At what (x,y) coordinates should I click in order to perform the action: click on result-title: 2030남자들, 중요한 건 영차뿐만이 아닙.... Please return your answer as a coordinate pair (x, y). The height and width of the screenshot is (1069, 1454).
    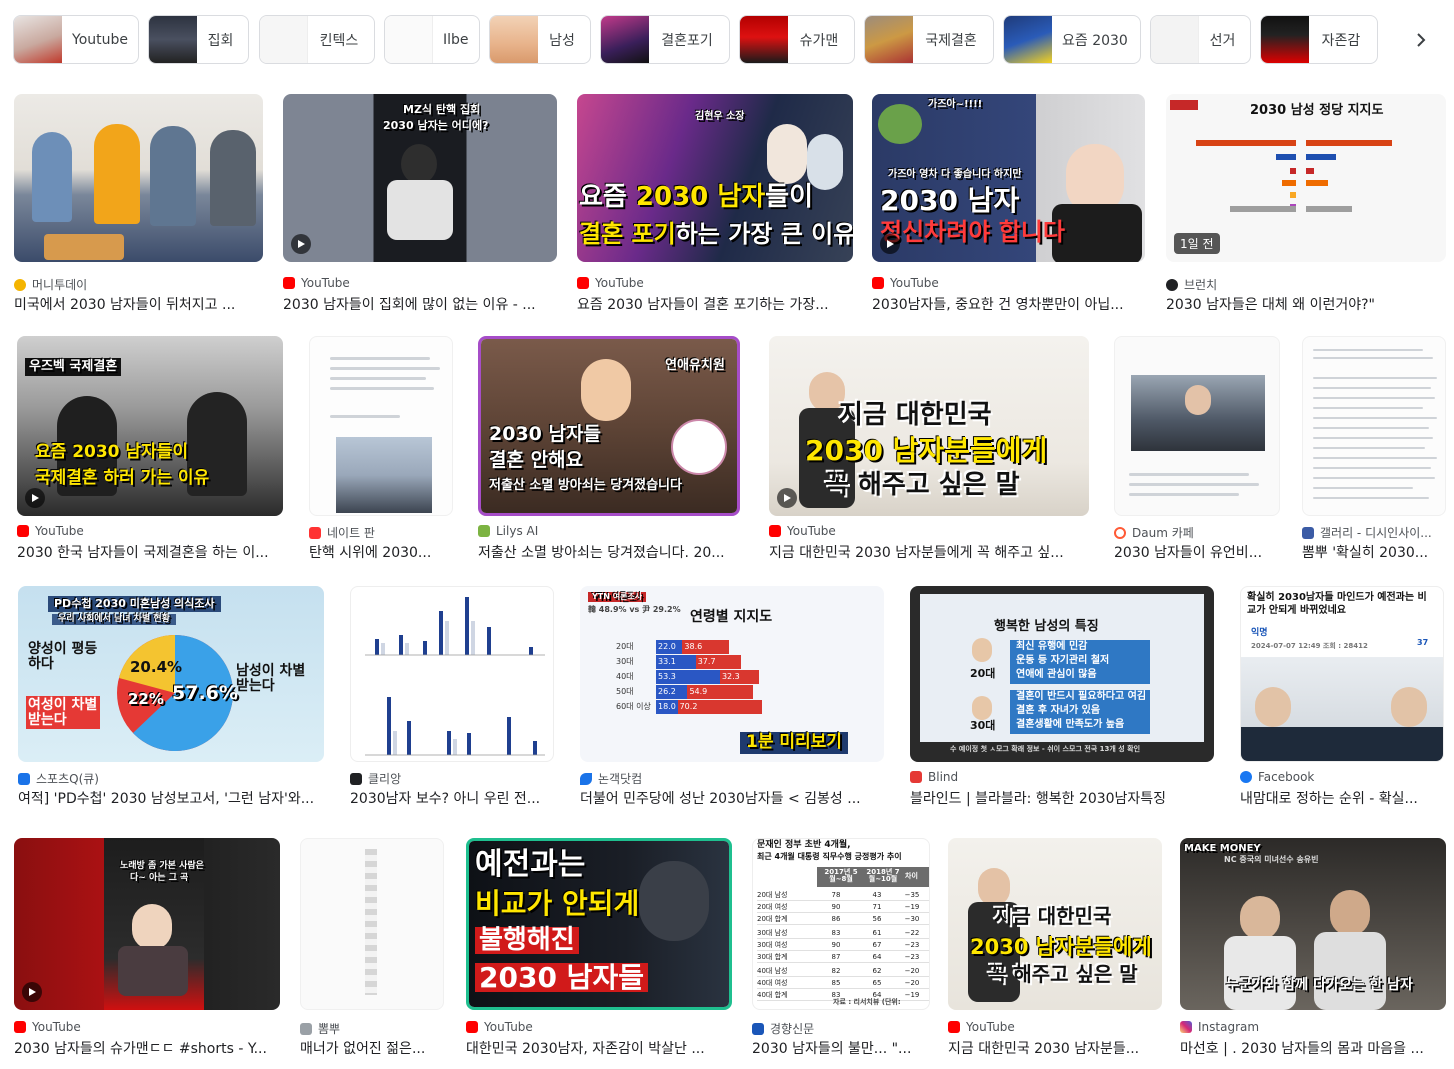
    Looking at the image, I should click on (1008, 304).